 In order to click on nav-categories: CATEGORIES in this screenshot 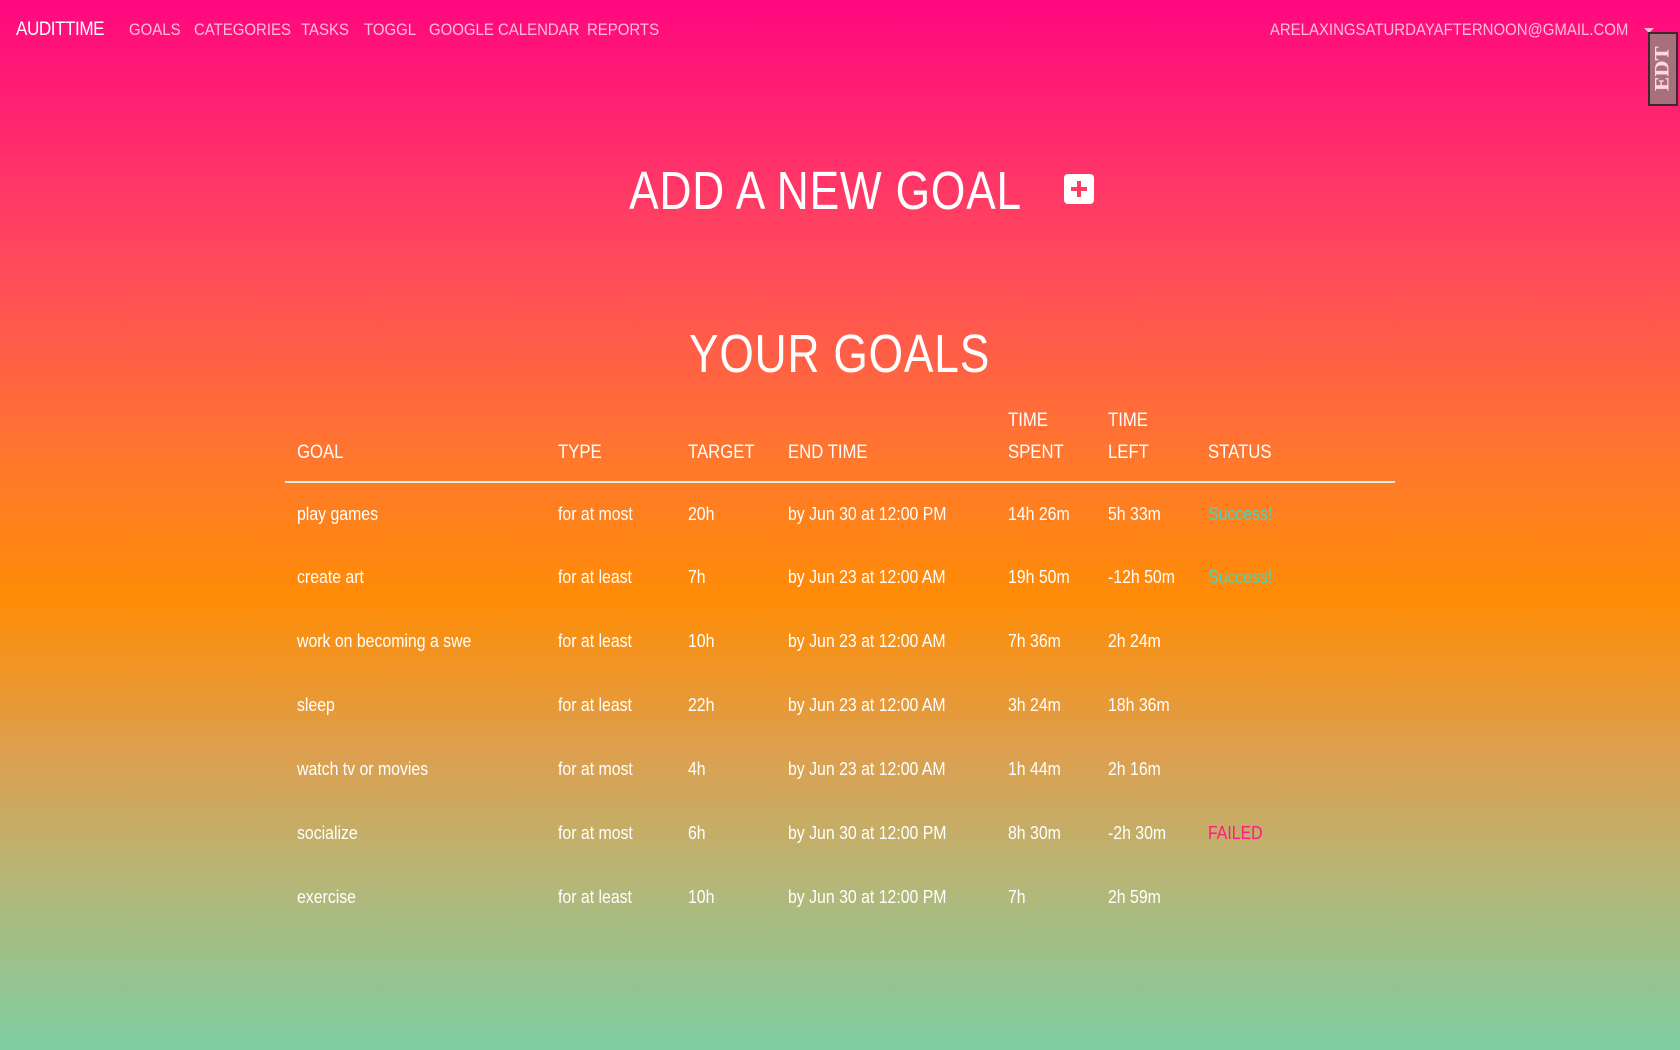, I will do `click(242, 30)`.